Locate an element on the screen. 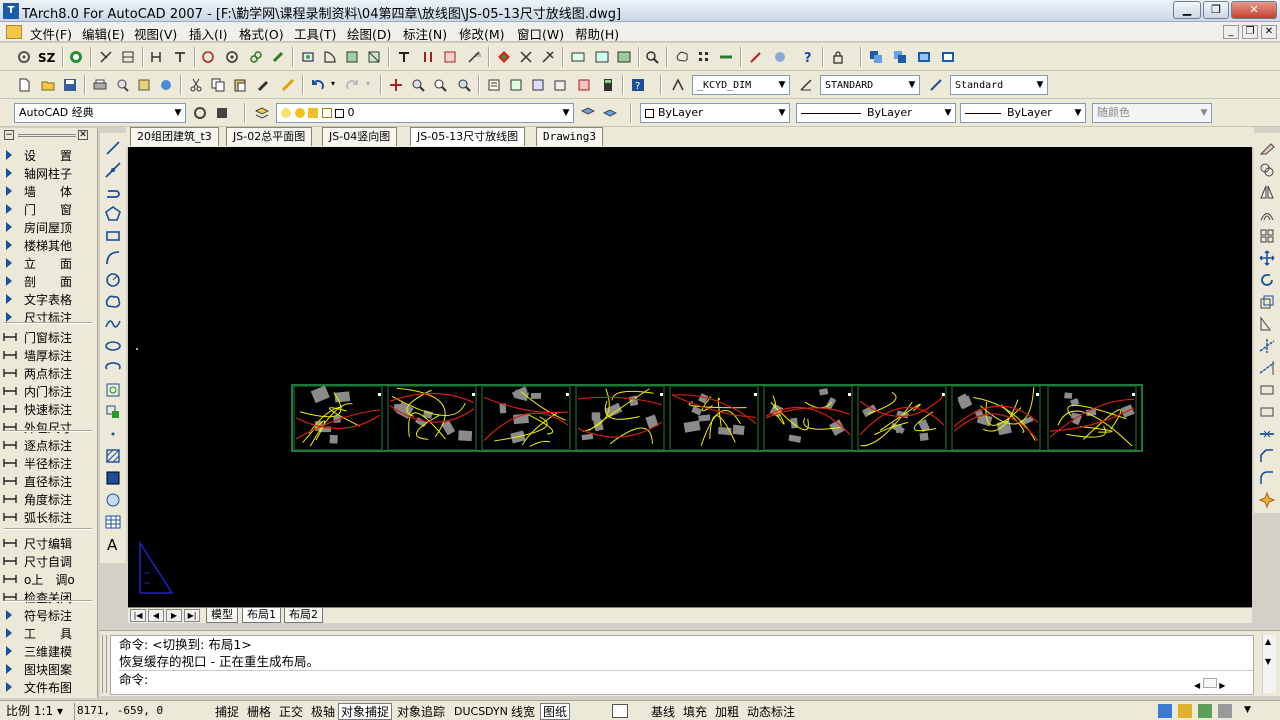  command-scrollbar: ▲ ▼ is located at coordinates (1269, 664).